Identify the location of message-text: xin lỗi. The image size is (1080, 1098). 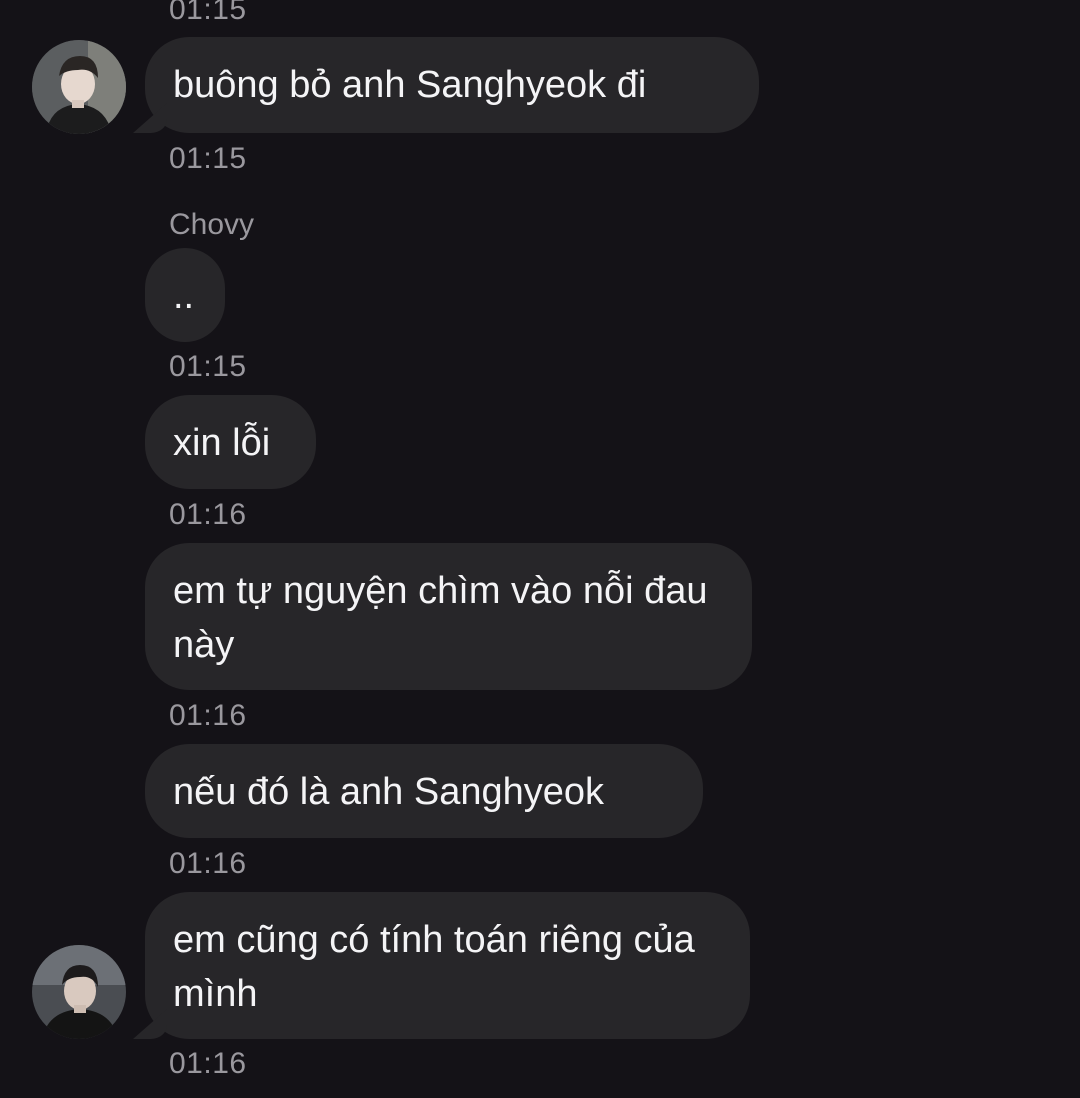
(222, 443).